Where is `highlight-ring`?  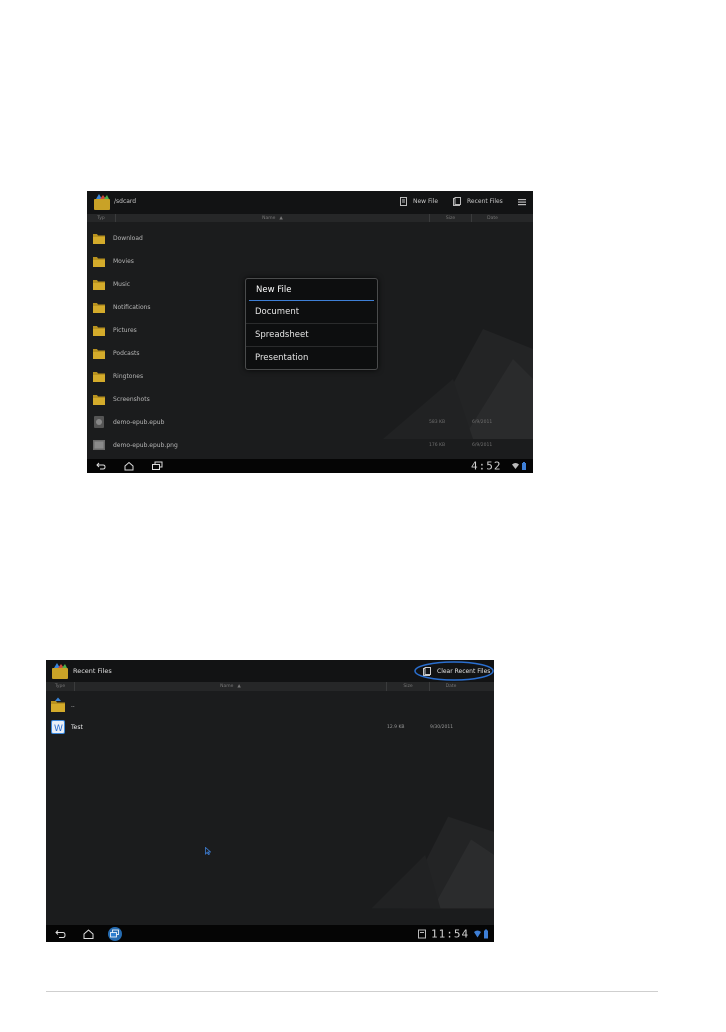
highlight-ring is located at coordinates (454, 671).